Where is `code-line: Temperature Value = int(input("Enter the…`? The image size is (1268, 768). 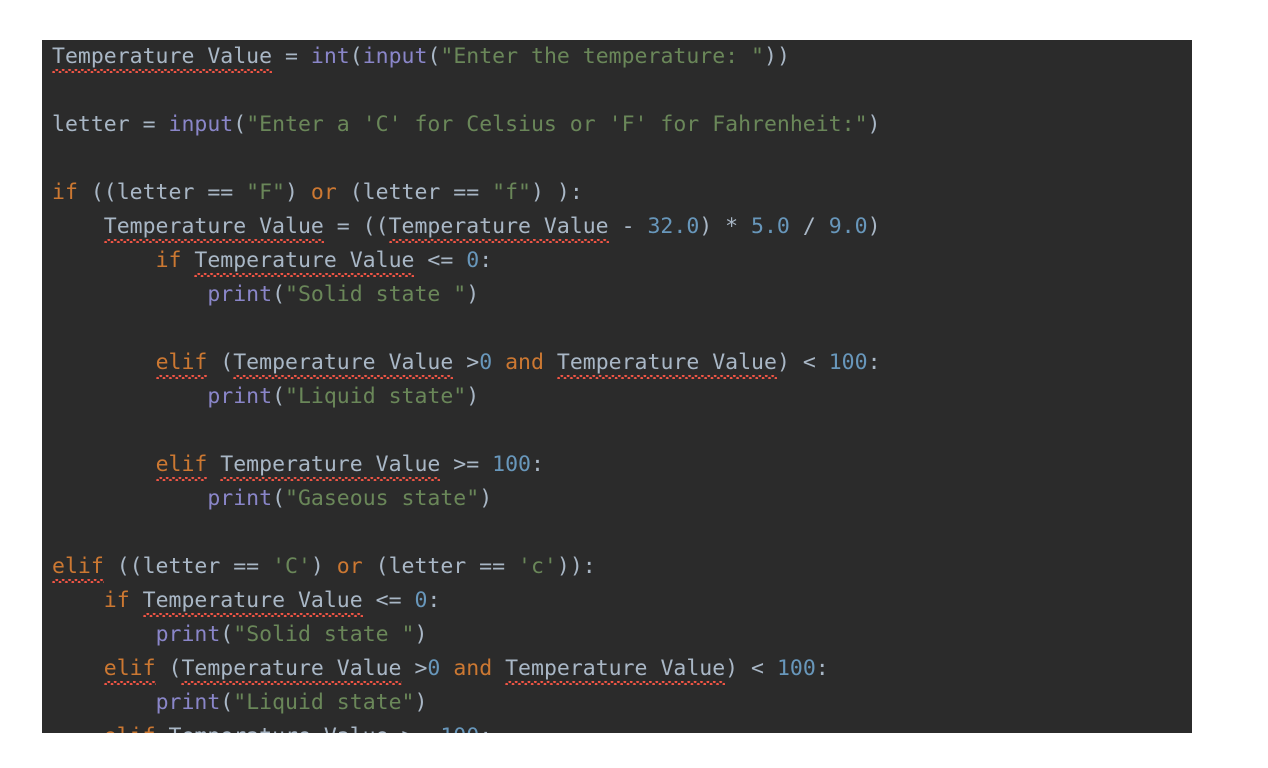 code-line: Temperature Value = int(input("Enter the… is located at coordinates (617, 57).